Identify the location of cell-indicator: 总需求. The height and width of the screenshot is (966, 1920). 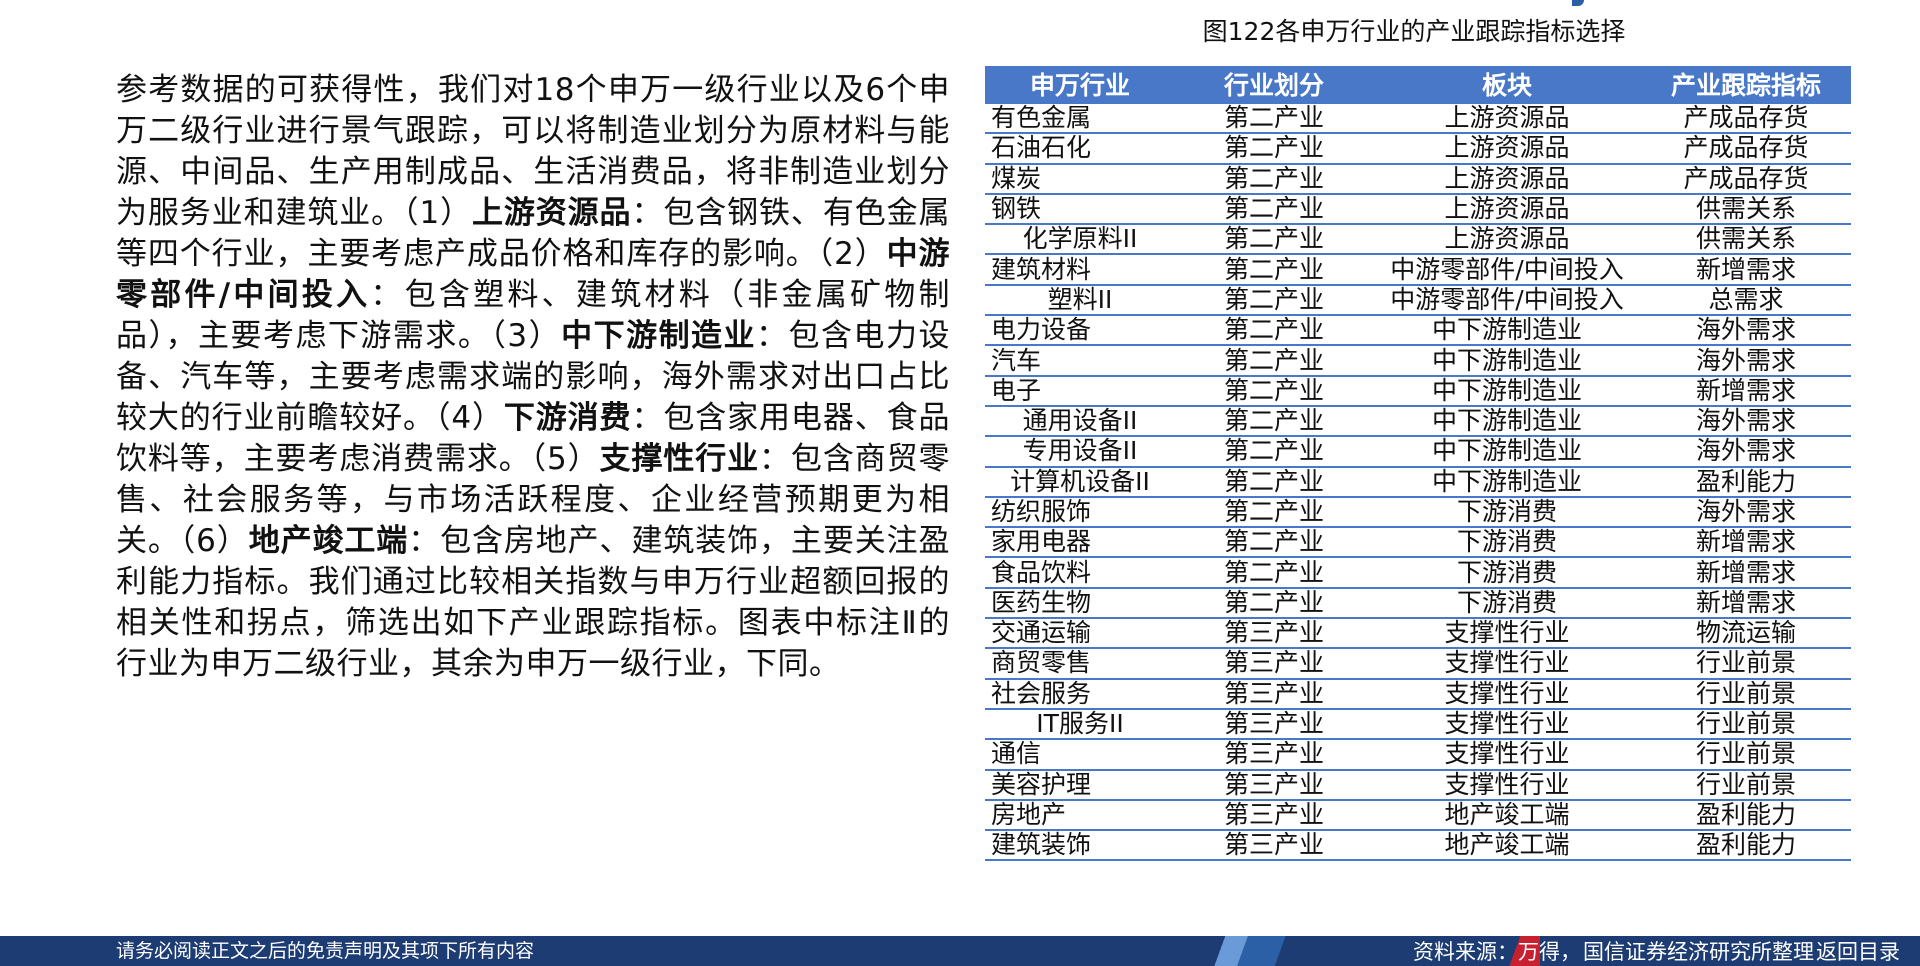
(1746, 300).